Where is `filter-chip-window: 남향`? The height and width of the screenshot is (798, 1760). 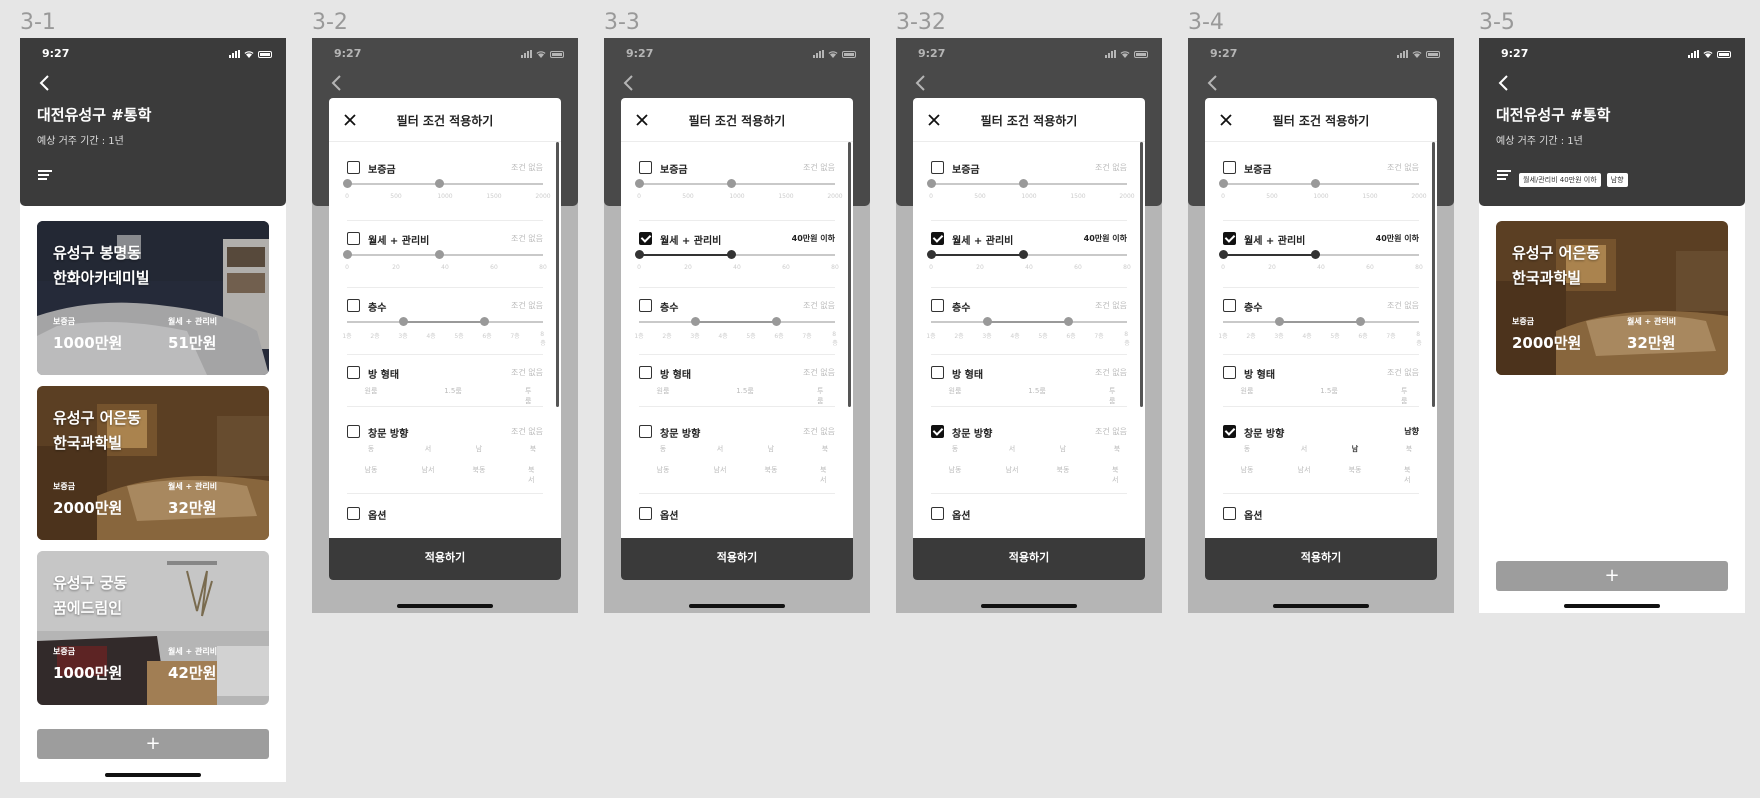 filter-chip-window: 남향 is located at coordinates (1617, 179).